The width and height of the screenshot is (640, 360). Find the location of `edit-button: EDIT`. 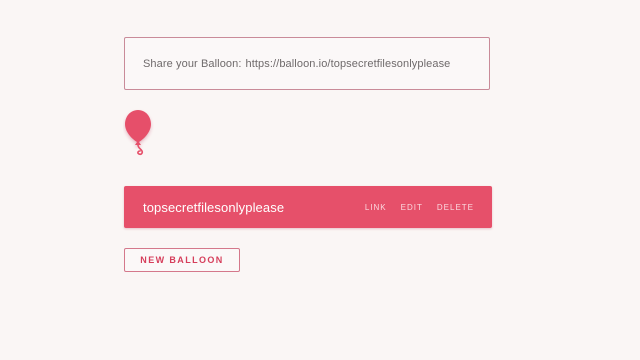

edit-button: EDIT is located at coordinates (412, 207).